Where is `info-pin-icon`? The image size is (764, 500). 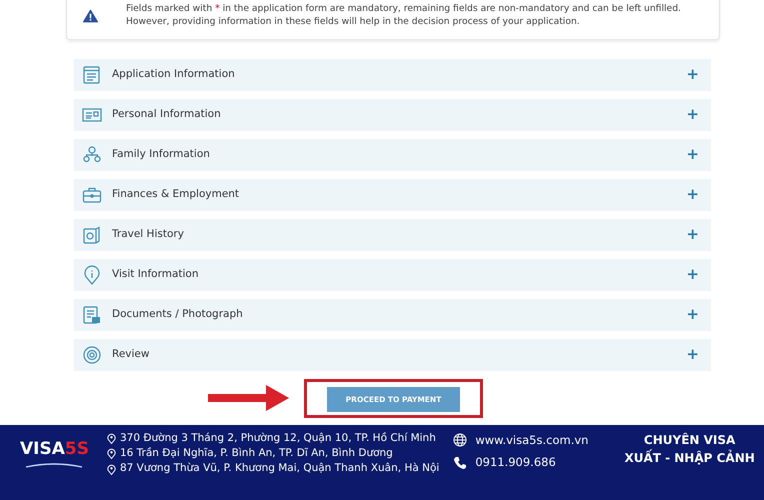
info-pin-icon is located at coordinates (92, 274).